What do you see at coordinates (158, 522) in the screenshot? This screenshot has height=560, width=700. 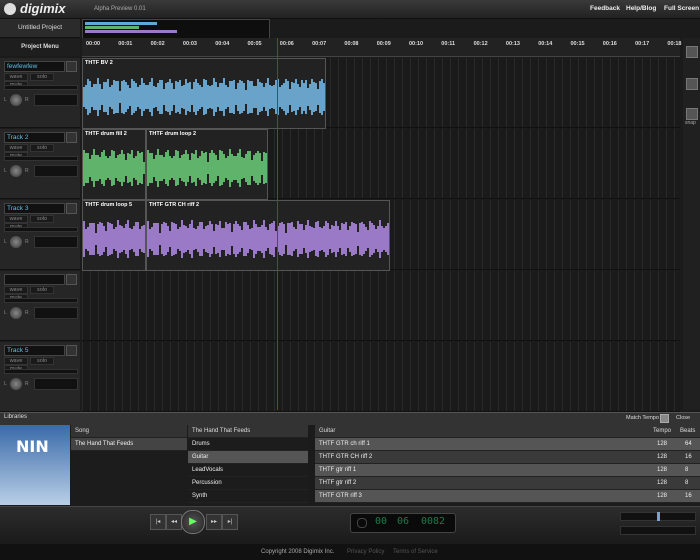 I see `rewind-start-button: |◂` at bounding box center [158, 522].